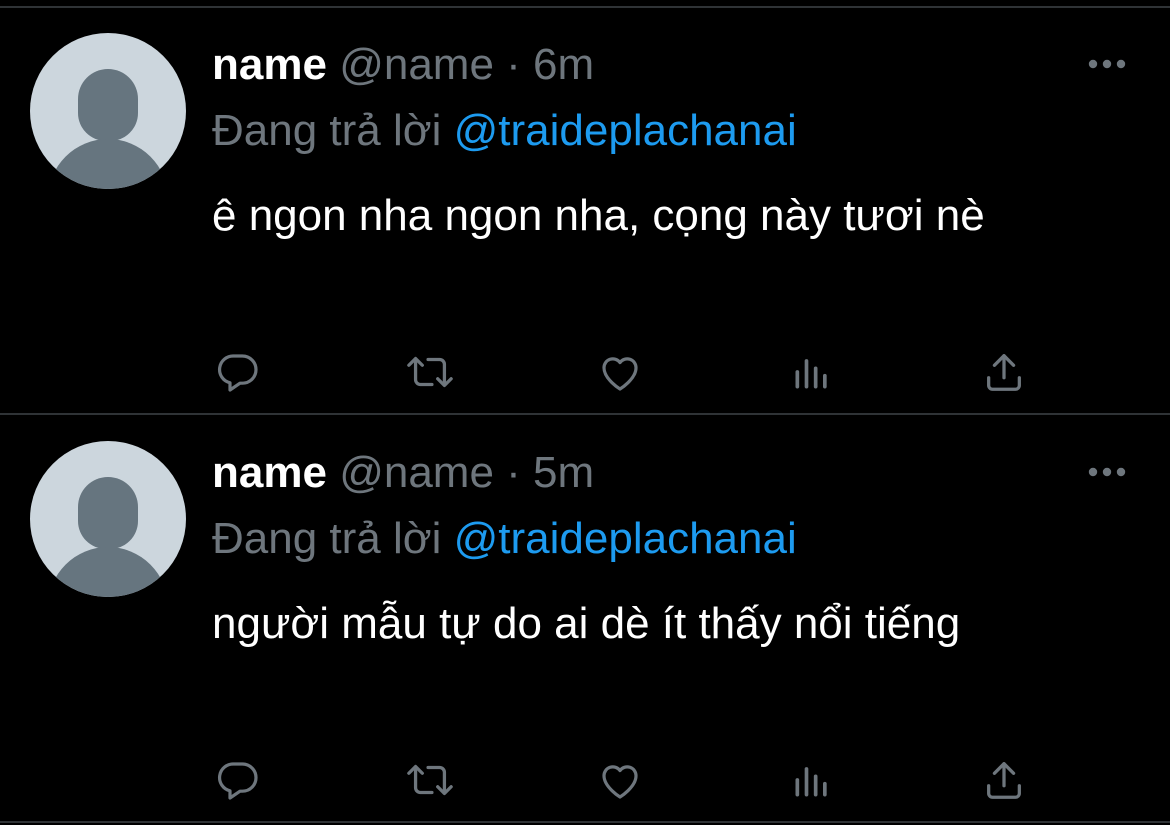  I want to click on tweet-header: name @name · 5m, so click(403, 473).